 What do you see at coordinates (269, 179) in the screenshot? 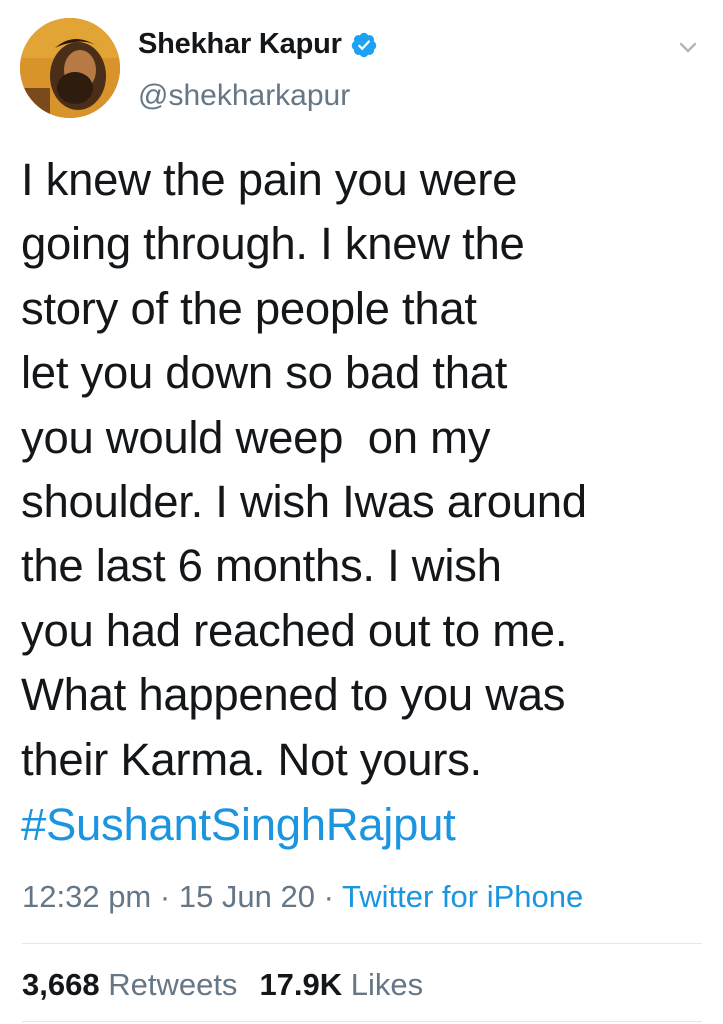
I see `tweet-text-line: I knew the pain you were` at bounding box center [269, 179].